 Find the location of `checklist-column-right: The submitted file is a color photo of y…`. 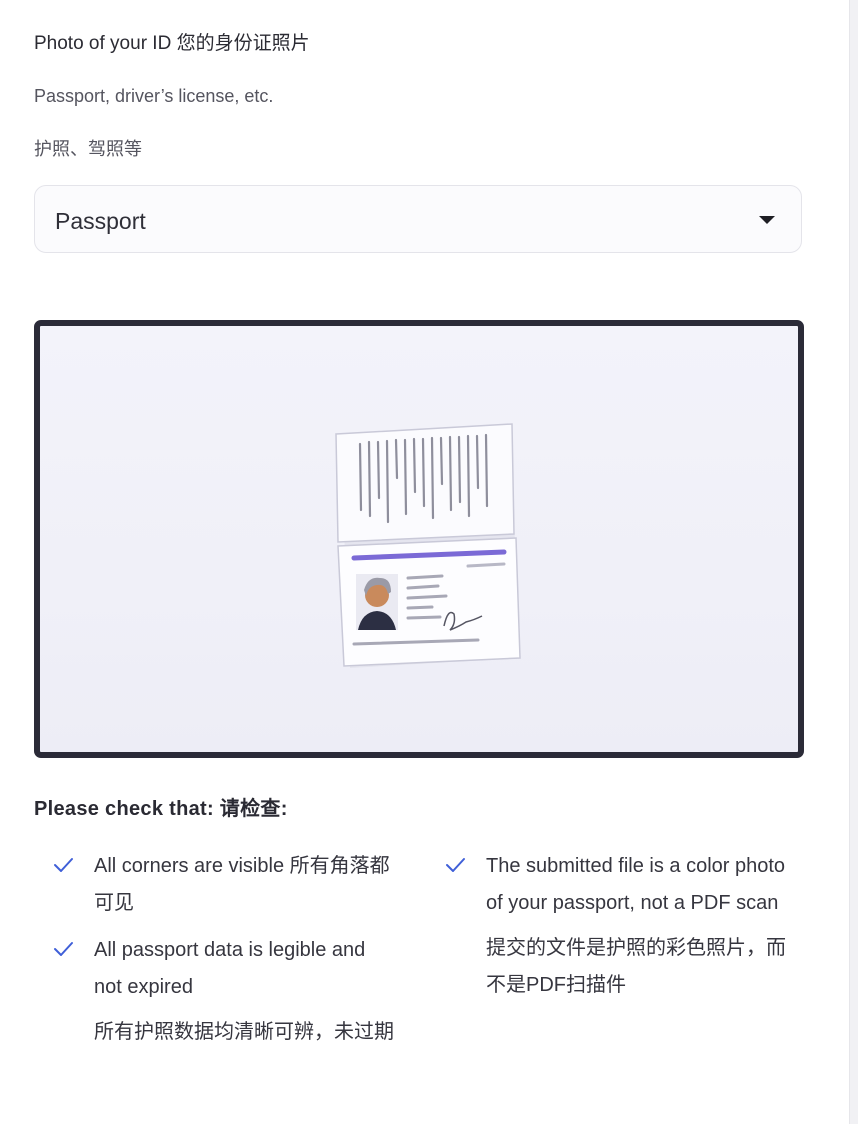

checklist-column-right: The submitted file is a color photo of y… is located at coordinates (615, 926).